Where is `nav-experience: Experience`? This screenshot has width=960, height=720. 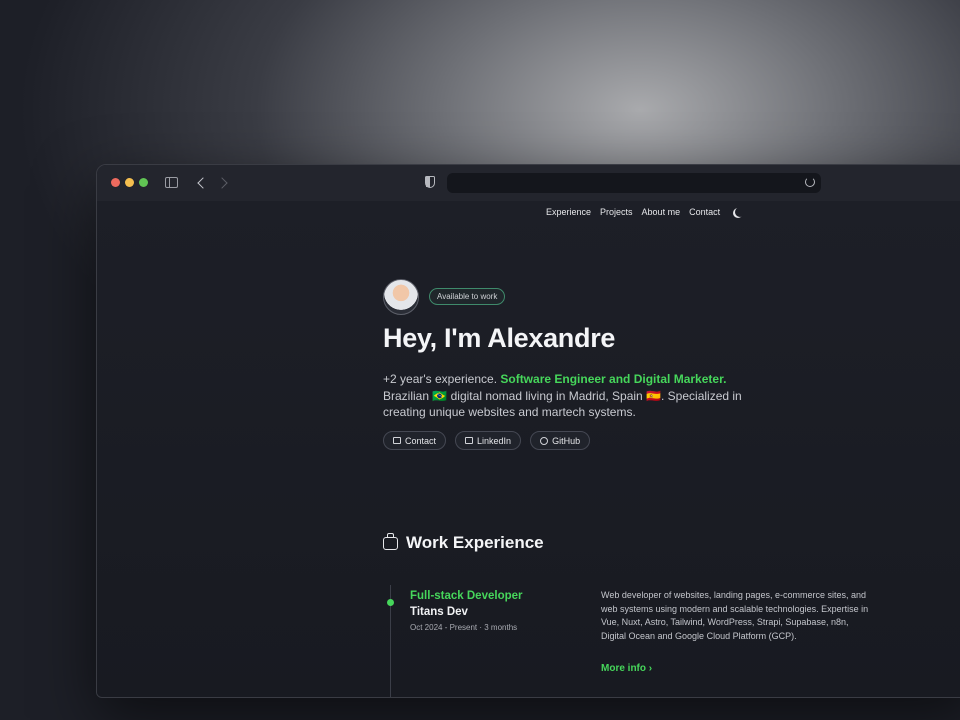 nav-experience: Experience is located at coordinates (568, 212).